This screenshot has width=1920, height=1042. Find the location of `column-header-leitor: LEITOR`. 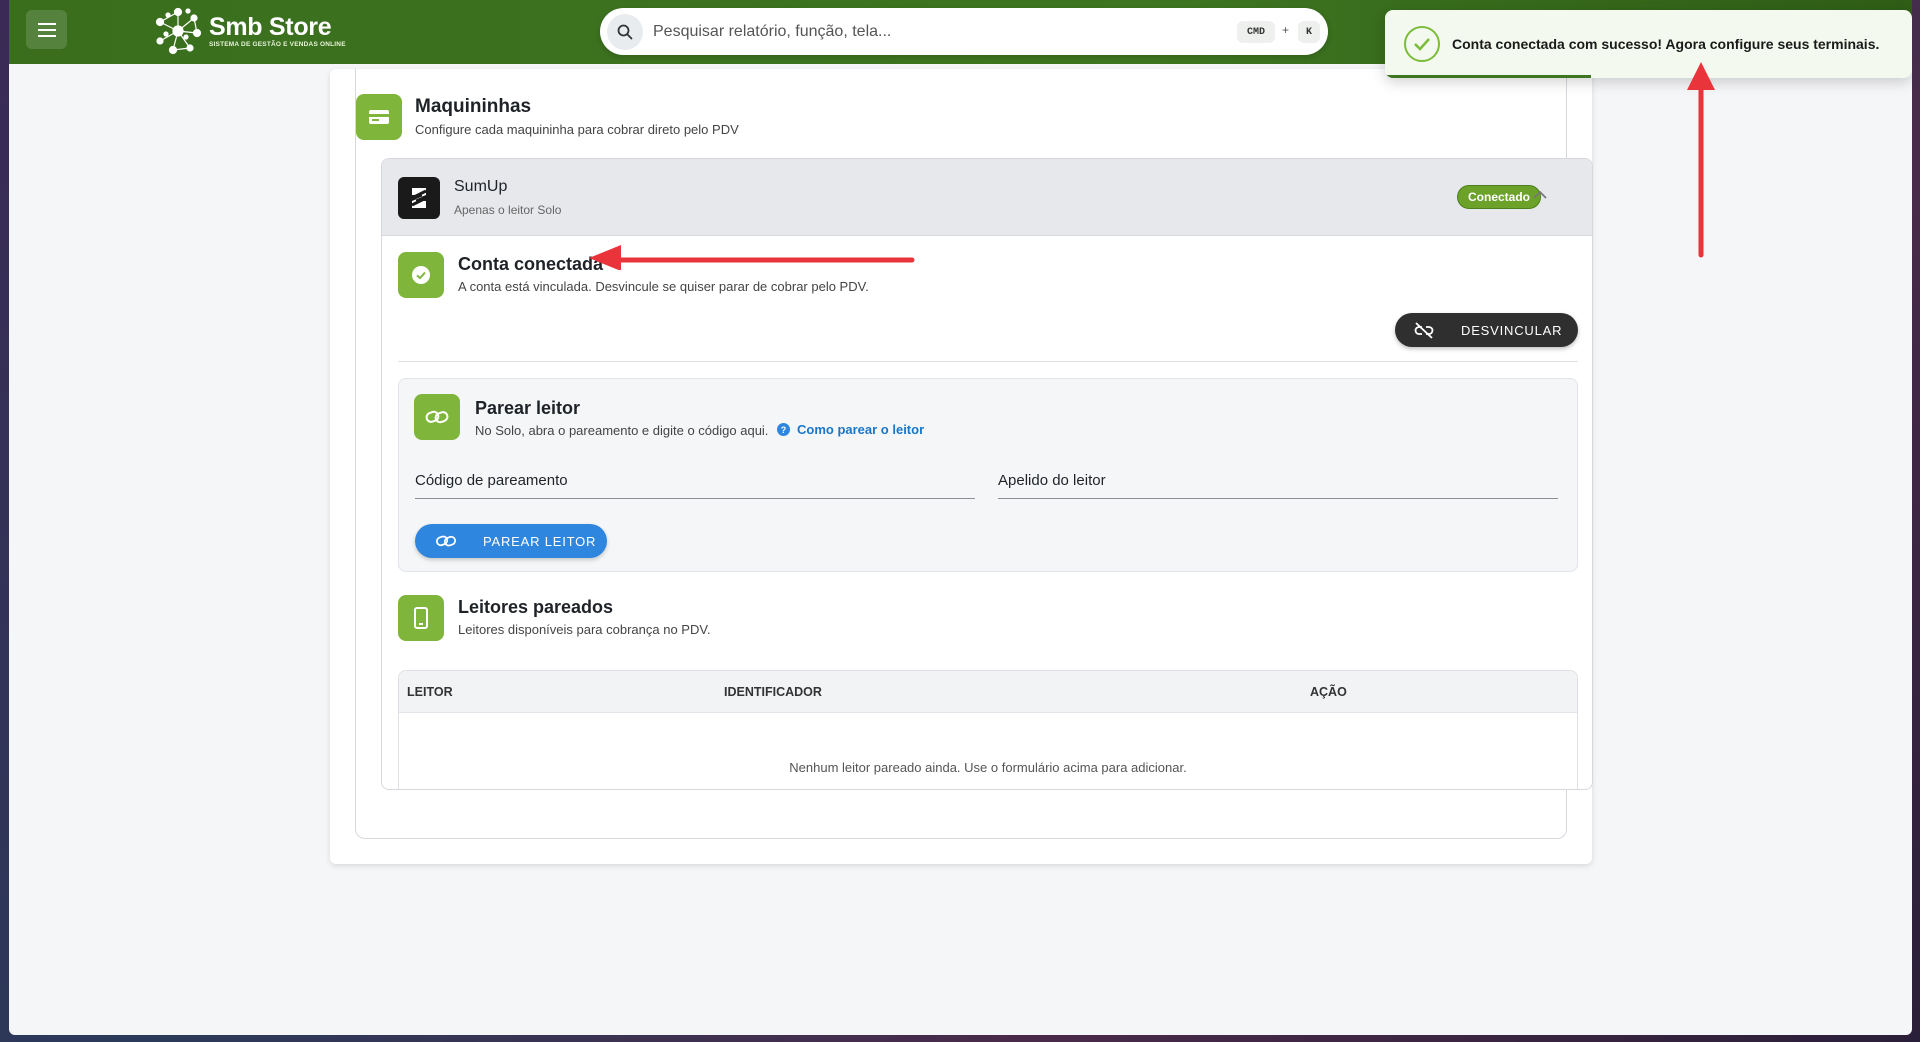

column-header-leitor: LEITOR is located at coordinates (430, 692).